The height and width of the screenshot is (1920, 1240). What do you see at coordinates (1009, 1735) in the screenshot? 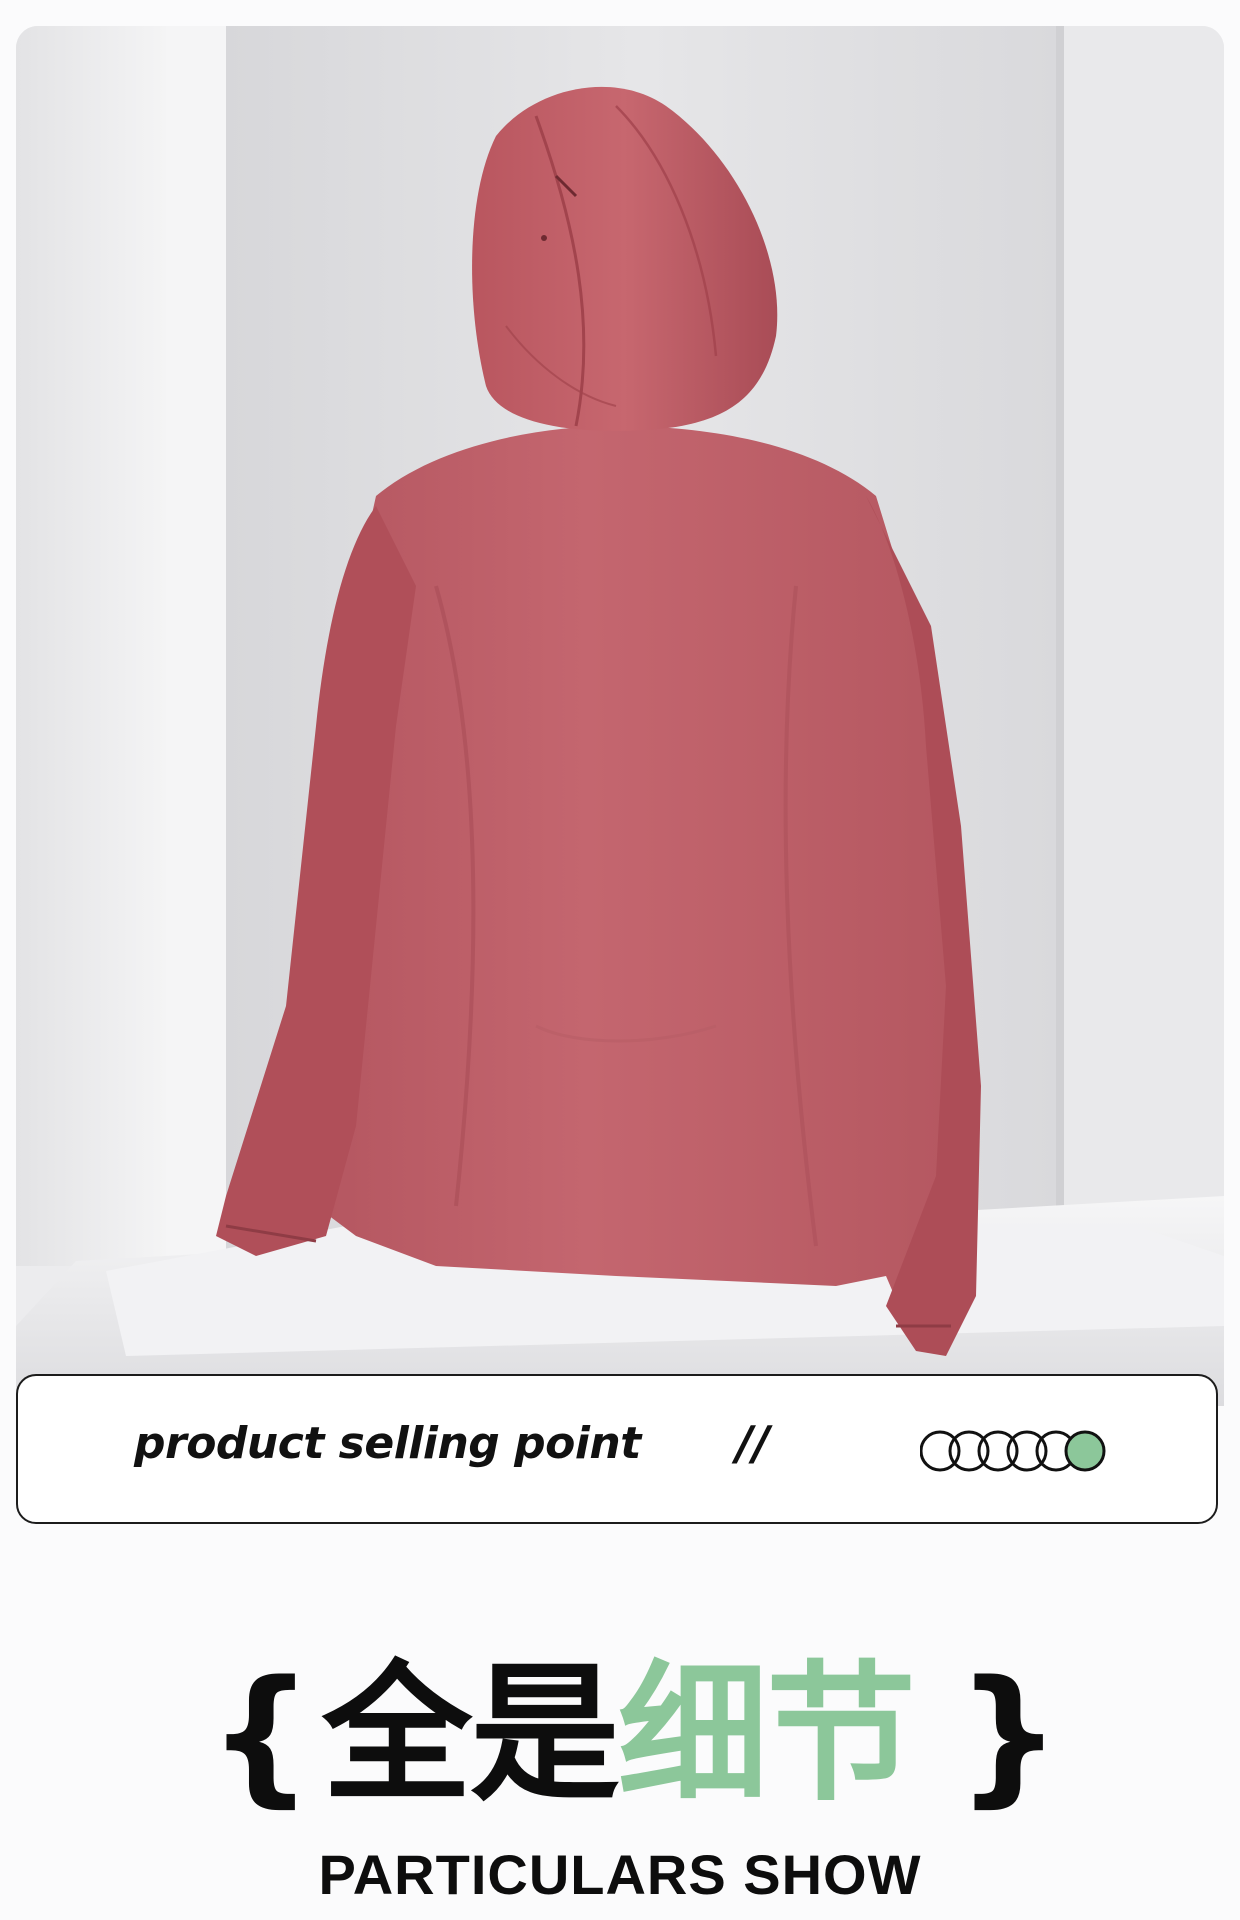
I see `right-brace: }` at bounding box center [1009, 1735].